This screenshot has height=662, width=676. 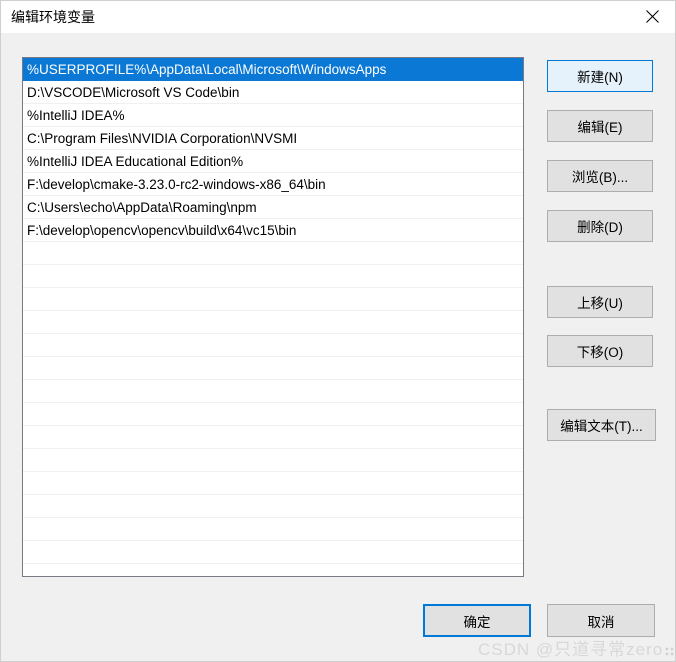 I want to click on new-button: 新建(N), so click(x=600, y=76).